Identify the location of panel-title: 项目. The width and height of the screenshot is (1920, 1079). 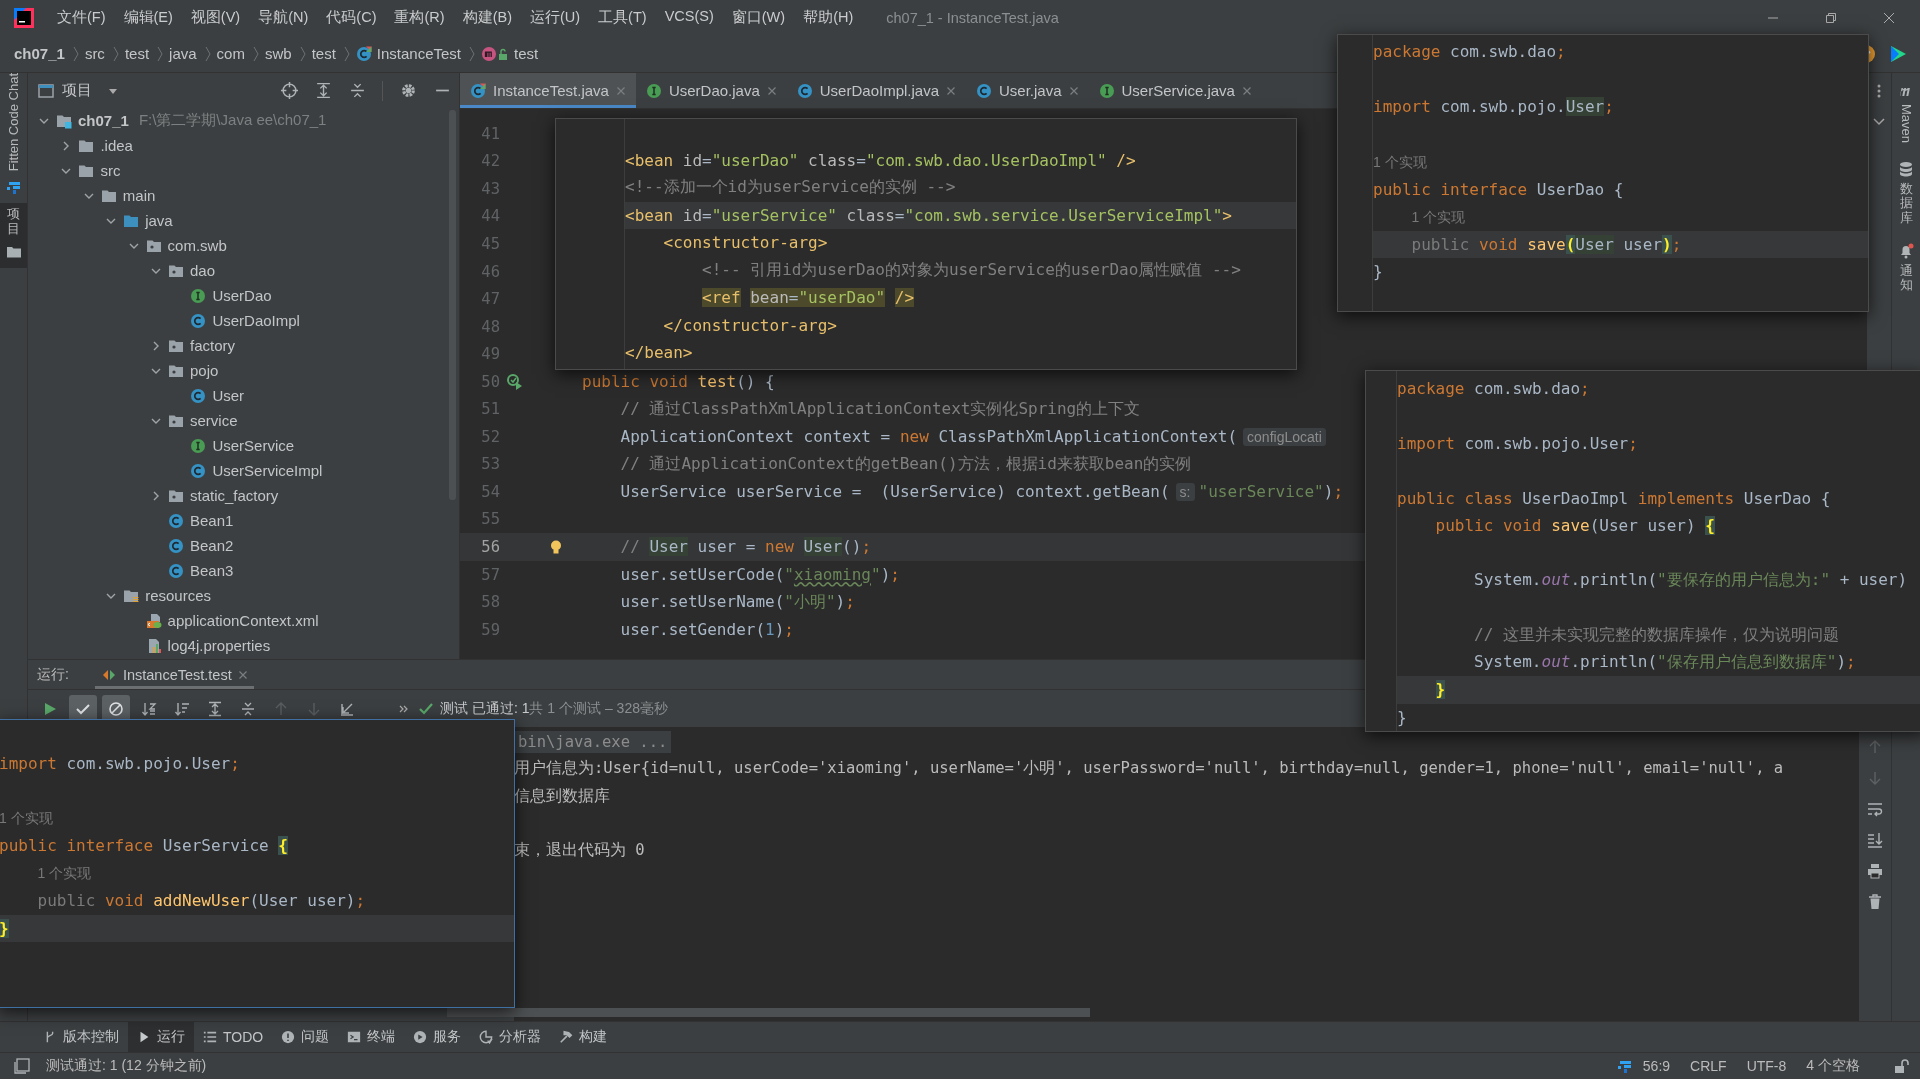
(77, 90).